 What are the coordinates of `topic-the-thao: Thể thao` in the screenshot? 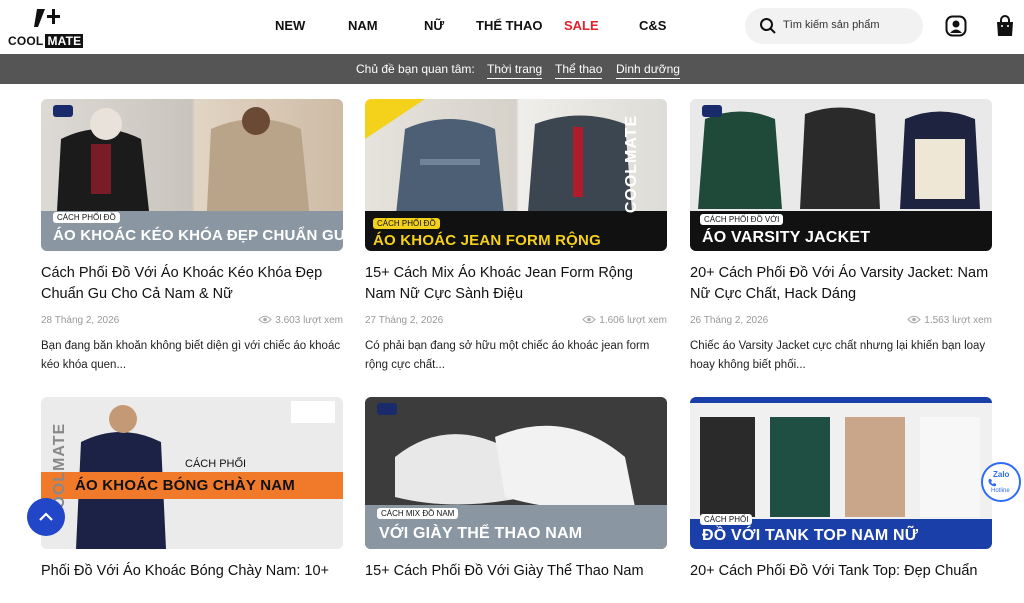 It's located at (579, 70).